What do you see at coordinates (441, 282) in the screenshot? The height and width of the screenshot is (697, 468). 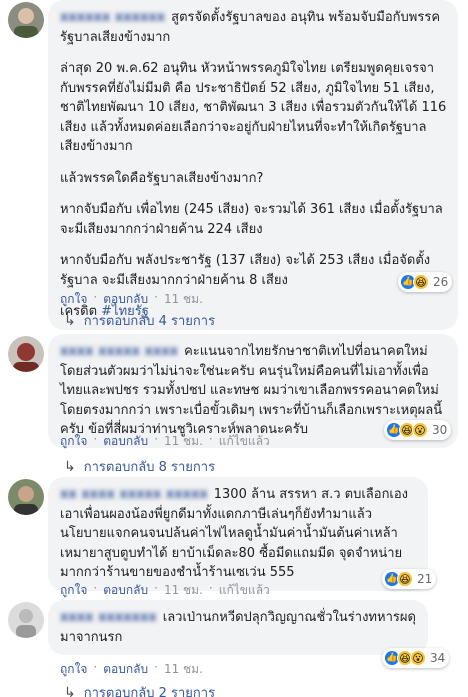 I see `reaction-count: 26` at bounding box center [441, 282].